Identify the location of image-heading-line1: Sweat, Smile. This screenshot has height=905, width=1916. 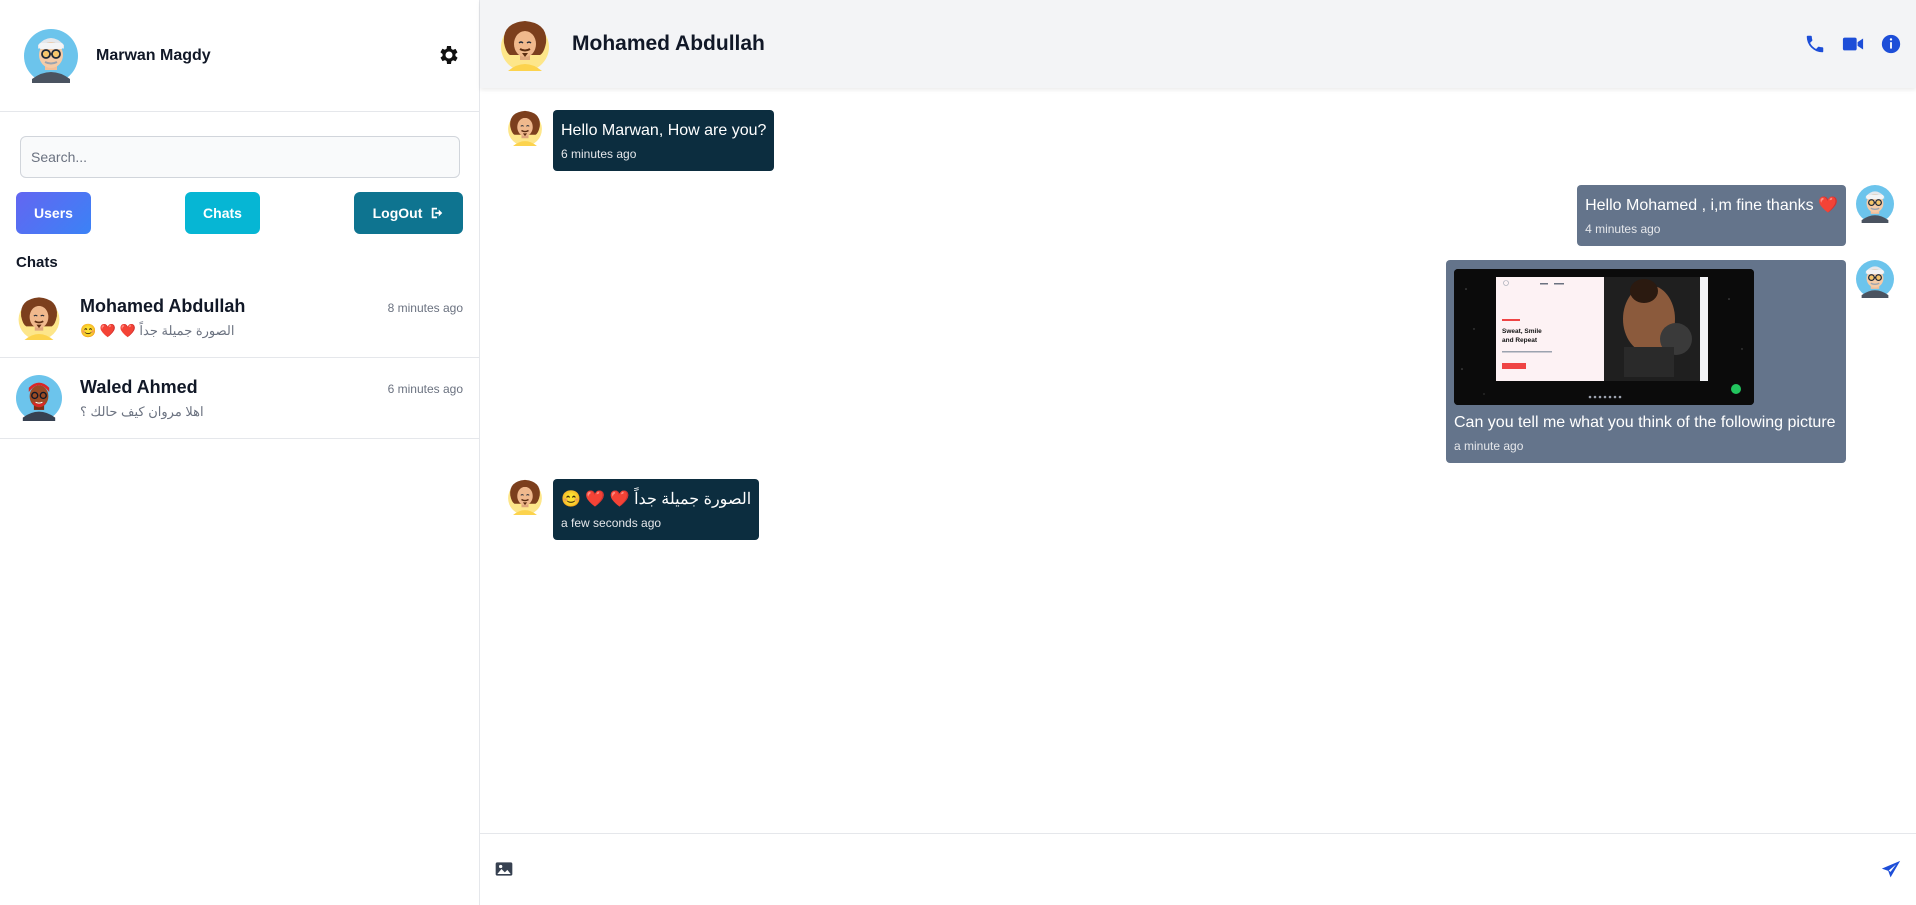
(1522, 331).